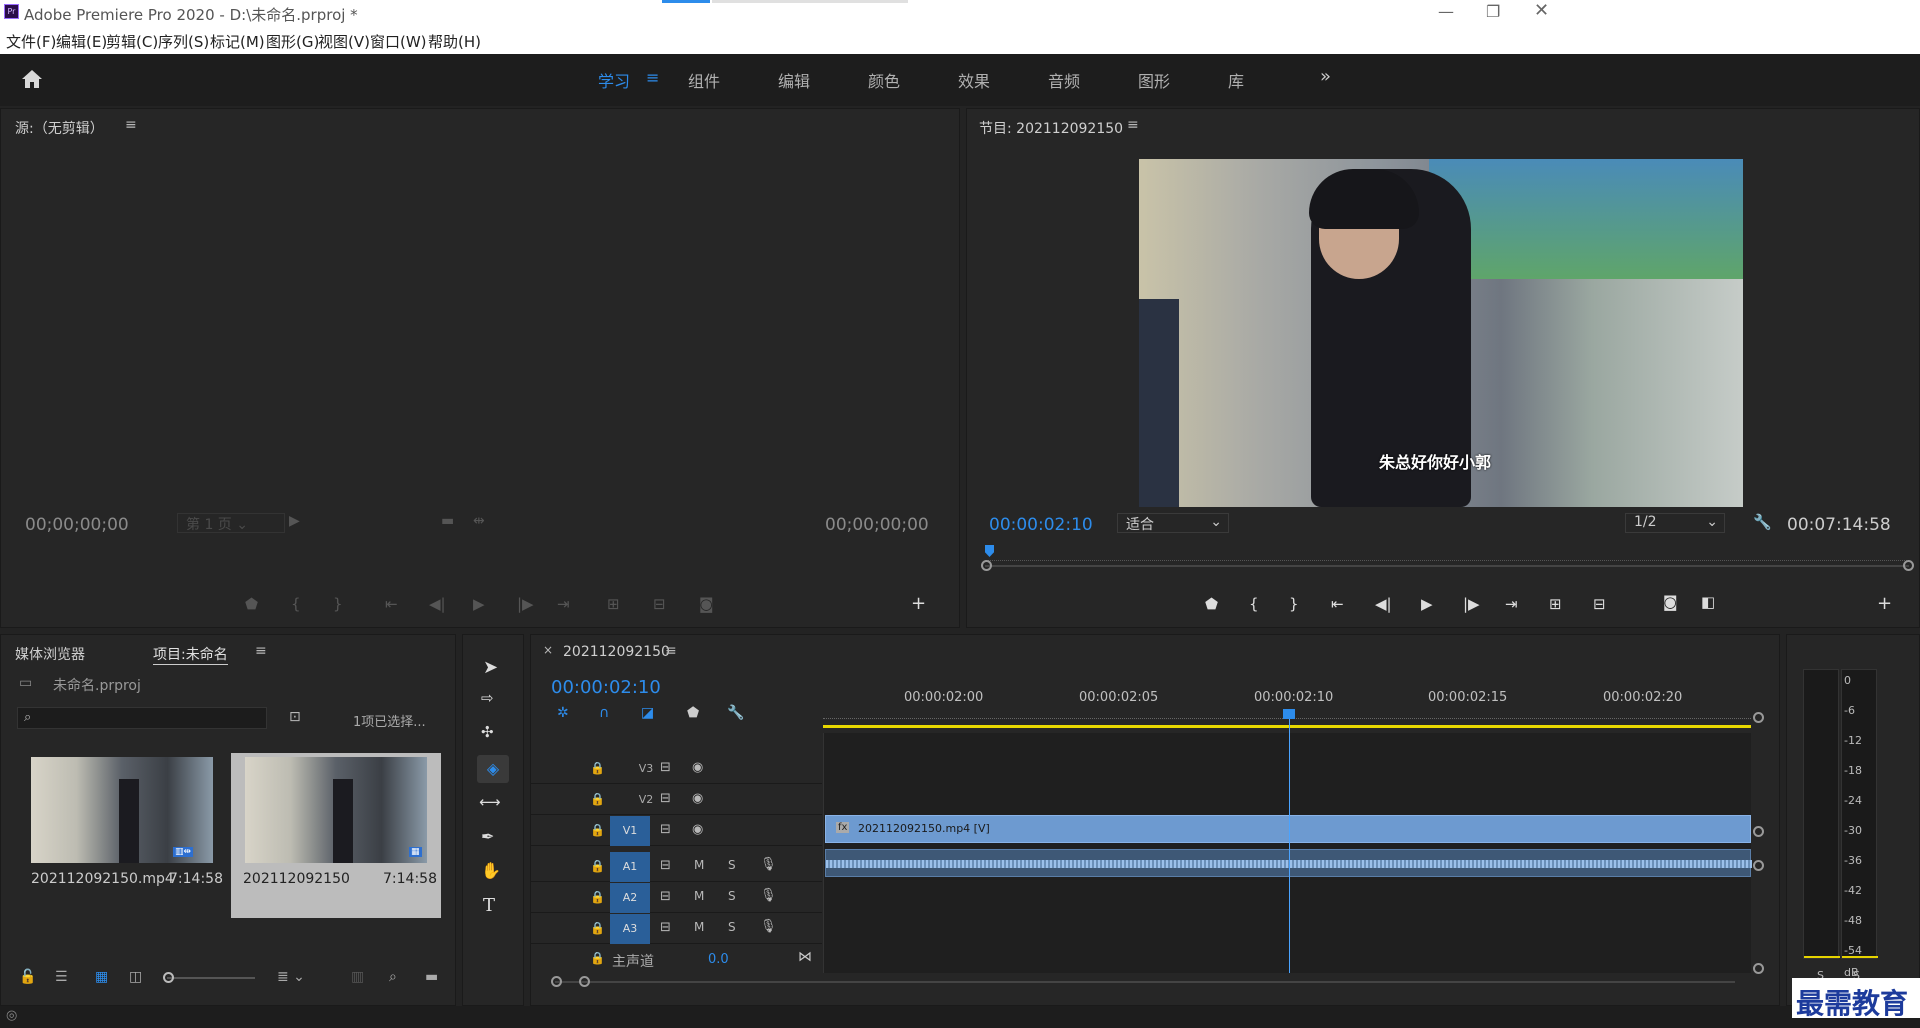 The height and width of the screenshot is (1028, 1920). Describe the element at coordinates (630, 867) in the screenshot. I see `source-patch-a1: A1` at that location.